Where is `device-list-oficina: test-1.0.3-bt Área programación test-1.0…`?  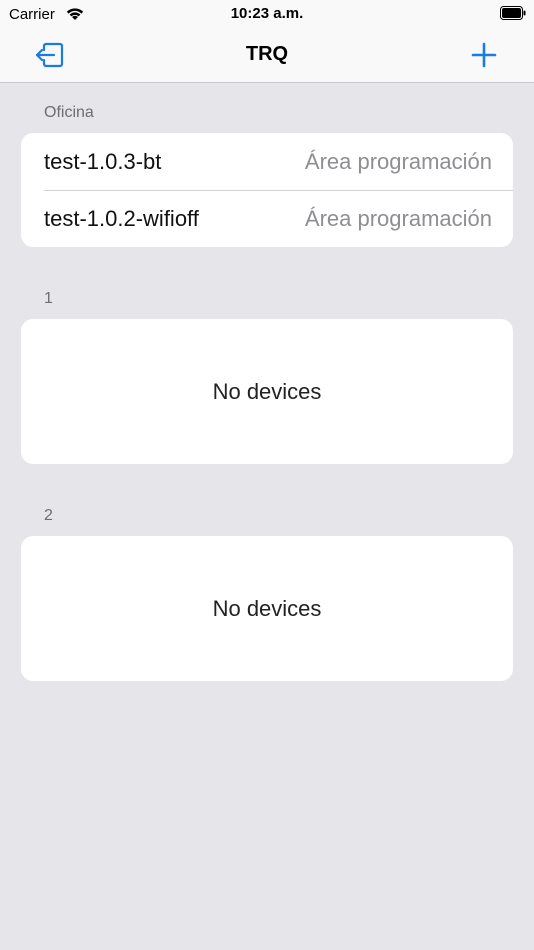 device-list-oficina: test-1.0.3-bt Área programación test-1.0… is located at coordinates (267, 190).